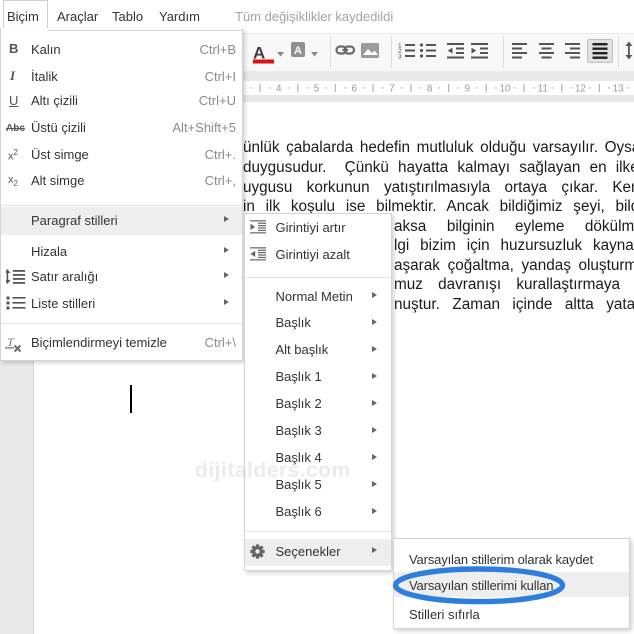  What do you see at coordinates (11, 342) in the screenshot?
I see `svg-text: T` at bounding box center [11, 342].